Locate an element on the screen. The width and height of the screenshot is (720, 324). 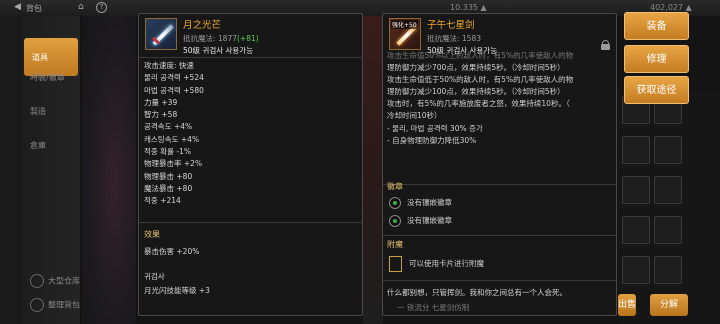
stat-line: 攻击速度: 快速 is located at coordinates (169, 65).